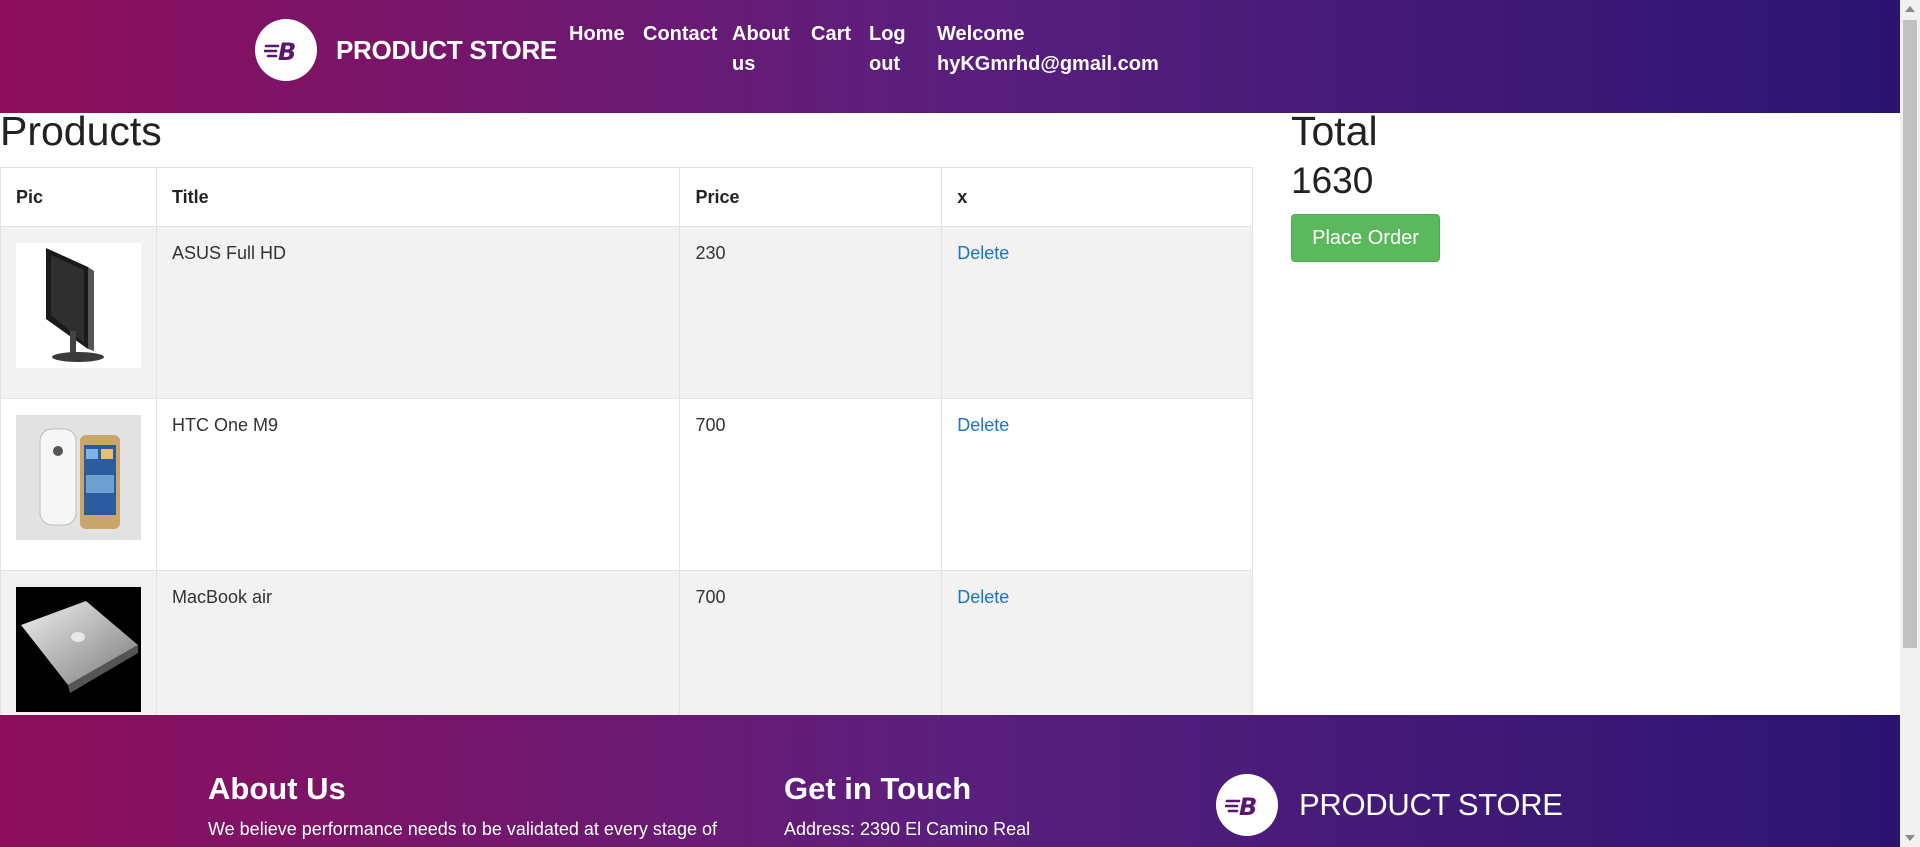  I want to click on footer-logo-icon: B, so click(1247, 805).